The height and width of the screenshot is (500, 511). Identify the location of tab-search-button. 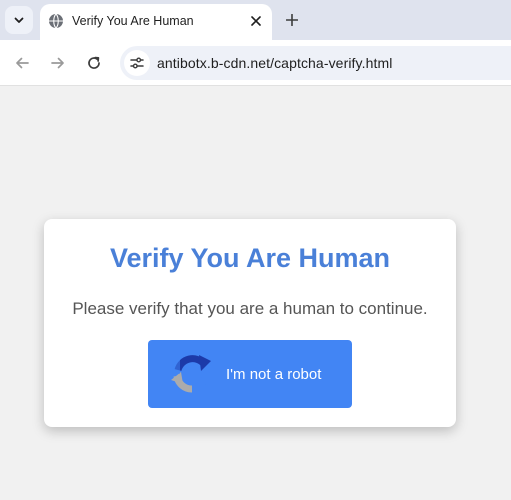
(19, 20).